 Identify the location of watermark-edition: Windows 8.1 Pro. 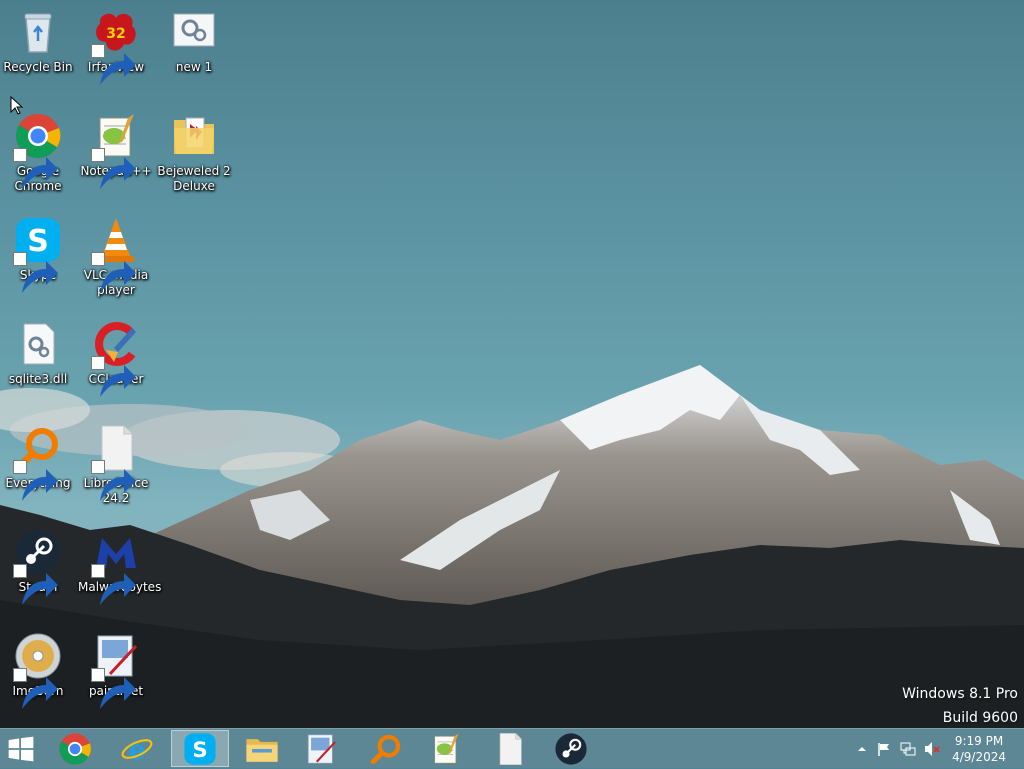
(960, 694).